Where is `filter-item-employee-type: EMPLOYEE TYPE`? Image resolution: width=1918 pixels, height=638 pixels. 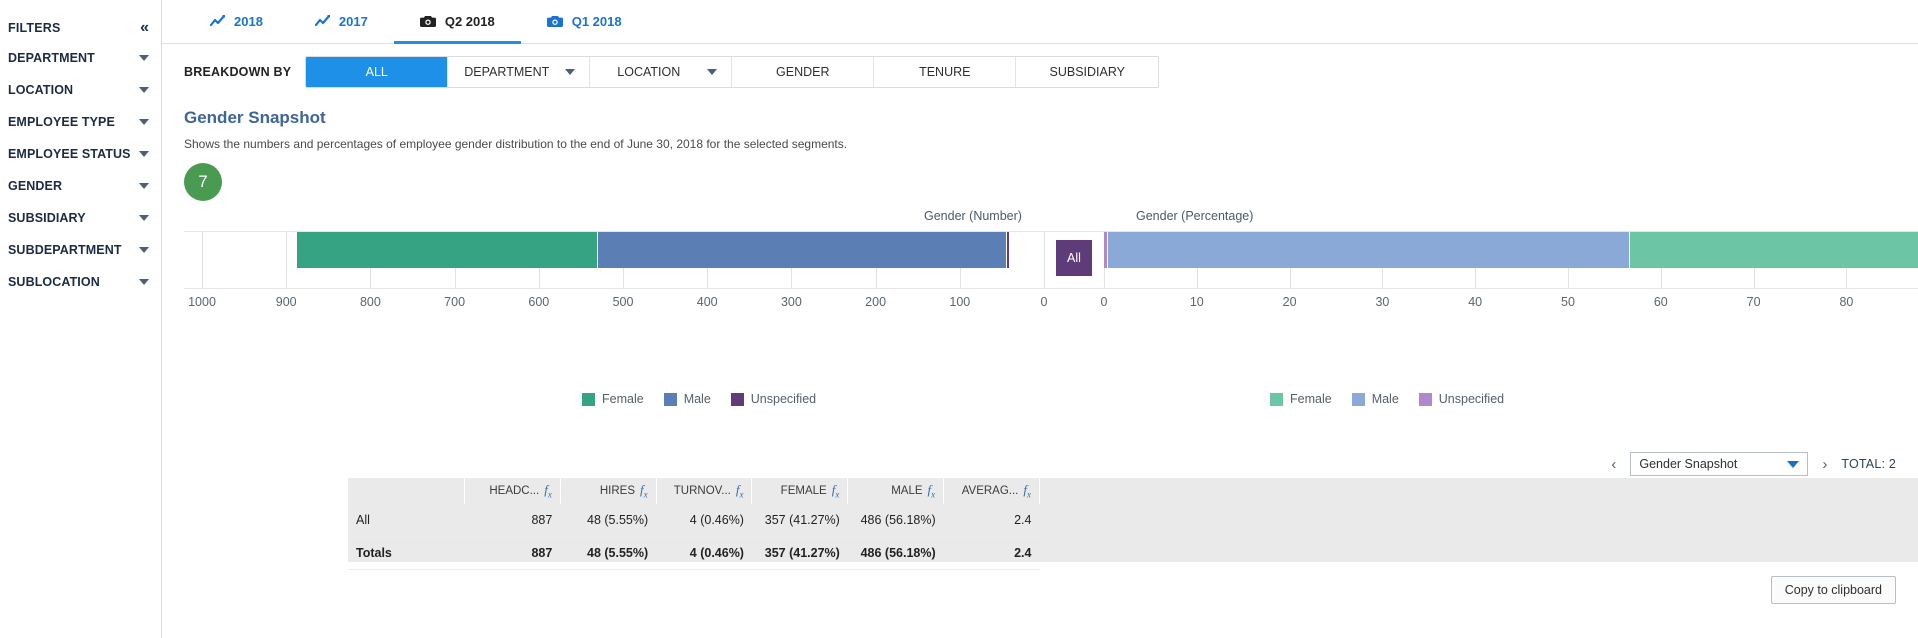
filter-item-employee-type: EMPLOYEE TYPE is located at coordinates (80, 122).